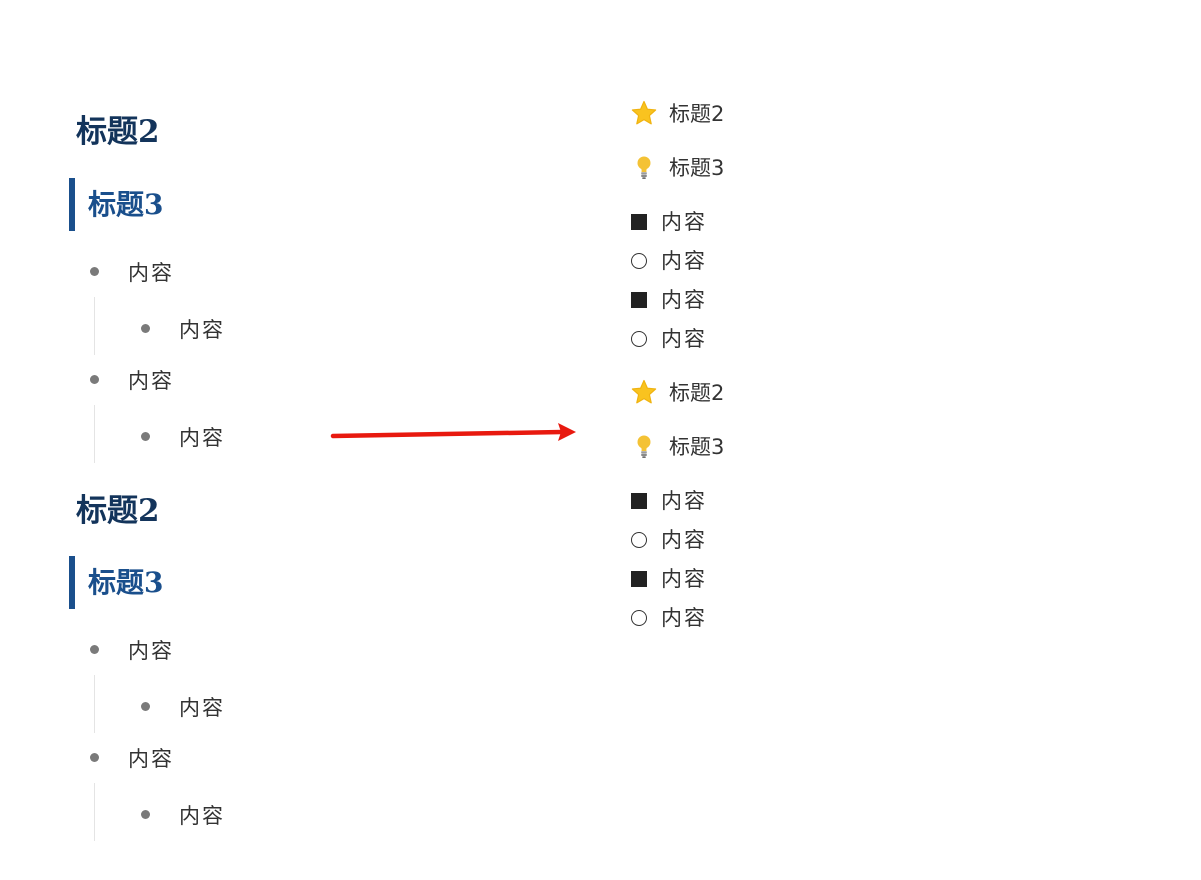  I want to click on right-arrow-icon, so click(453, 432).